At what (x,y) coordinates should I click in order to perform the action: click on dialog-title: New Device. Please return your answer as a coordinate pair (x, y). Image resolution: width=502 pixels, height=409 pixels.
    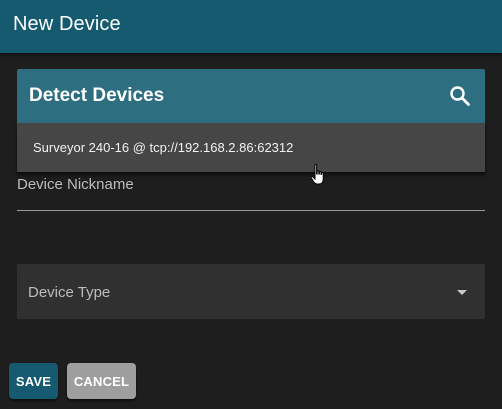
    Looking at the image, I should click on (67, 24).